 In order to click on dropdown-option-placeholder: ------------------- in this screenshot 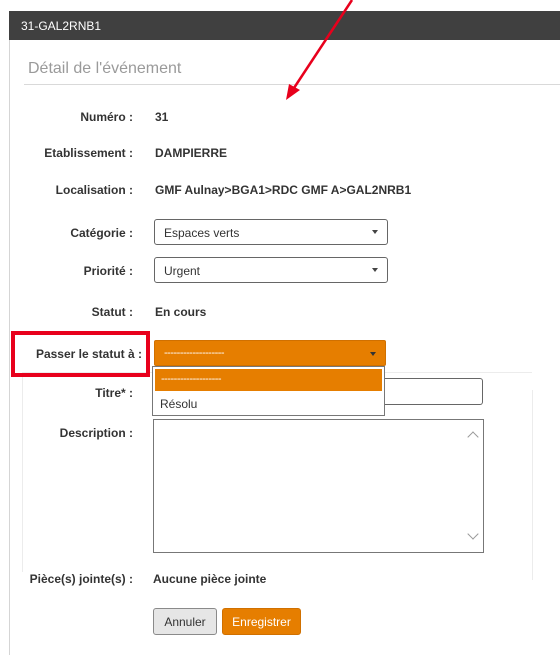, I will do `click(268, 380)`.